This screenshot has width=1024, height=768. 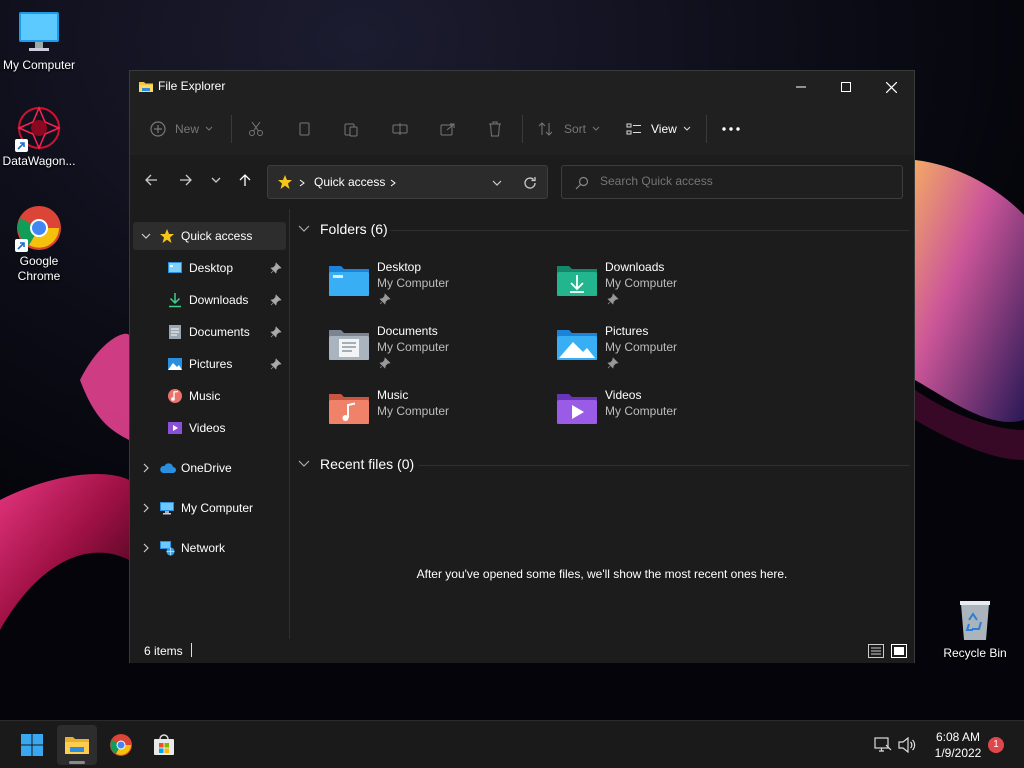 I want to click on desktop-icon-label: Recycle Bin, so click(x=975, y=653).